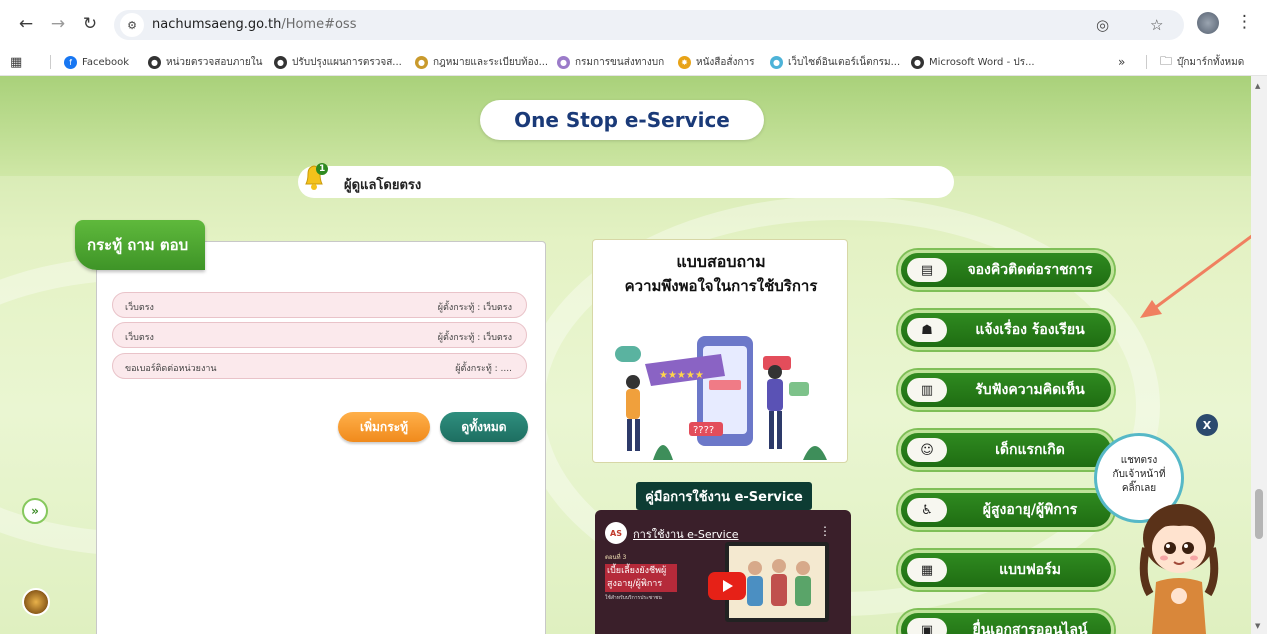 The image size is (1267, 634). What do you see at coordinates (58, 24) in the screenshot?
I see `forward-icon: →` at bounding box center [58, 24].